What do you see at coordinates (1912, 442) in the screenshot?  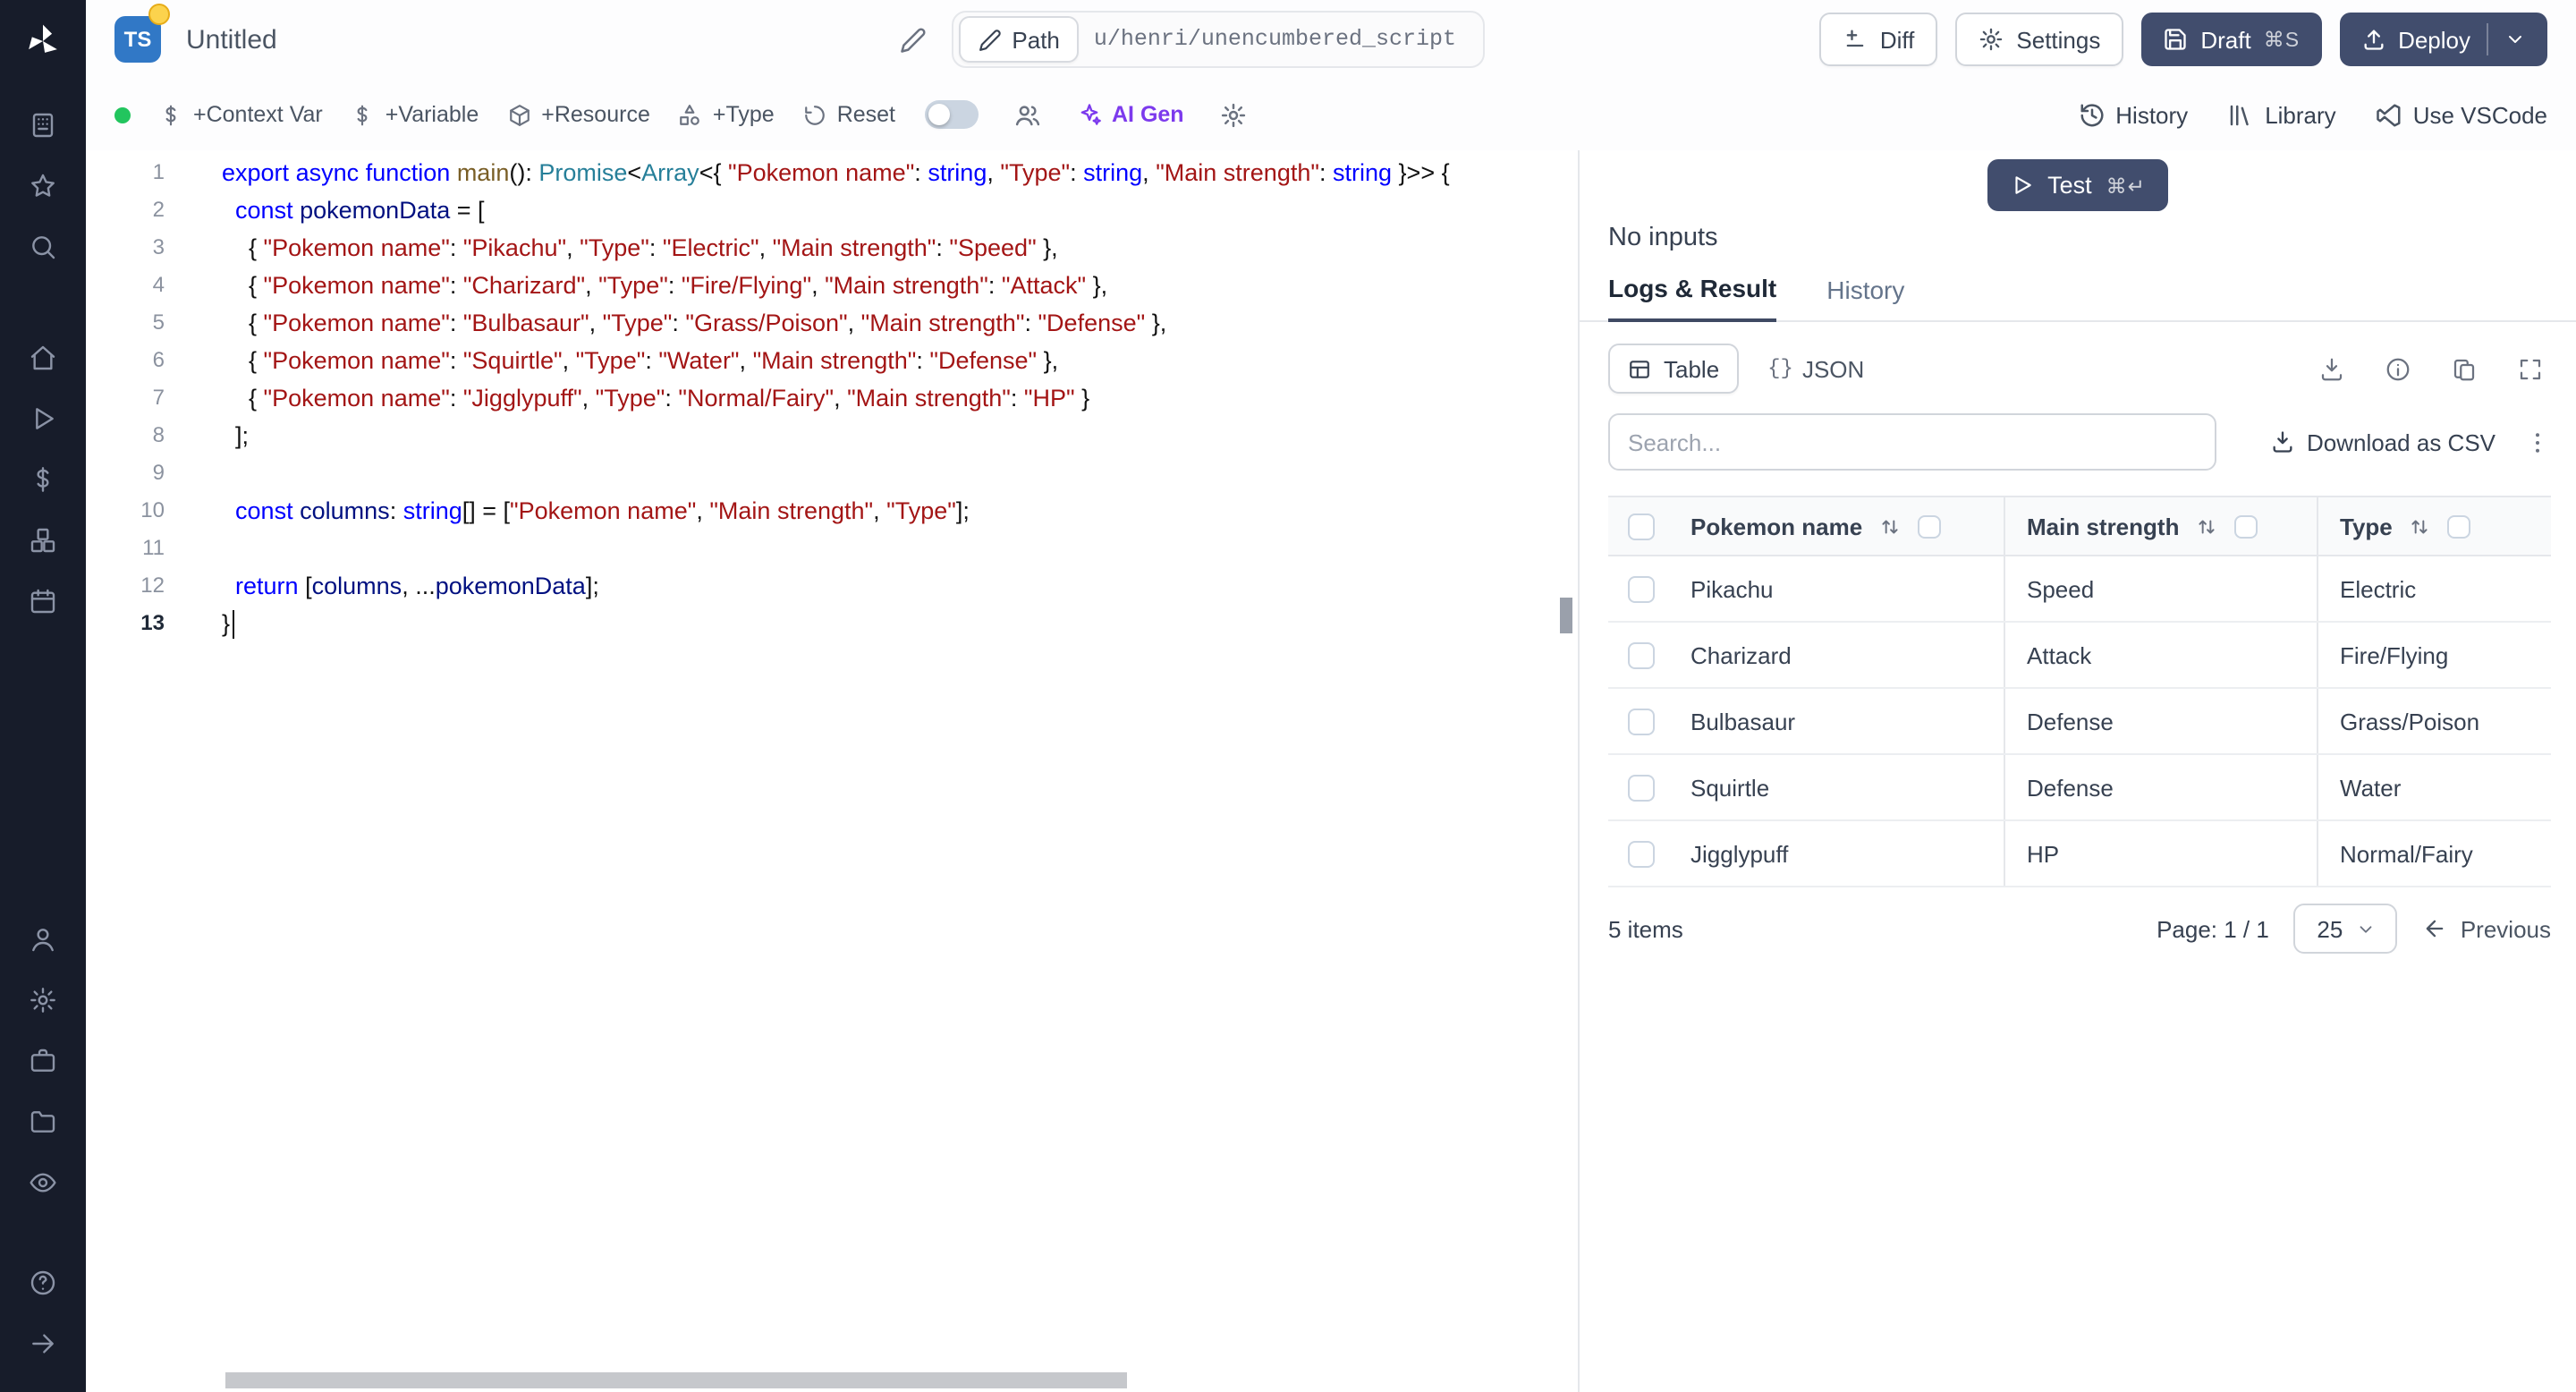 I see `search-input` at bounding box center [1912, 442].